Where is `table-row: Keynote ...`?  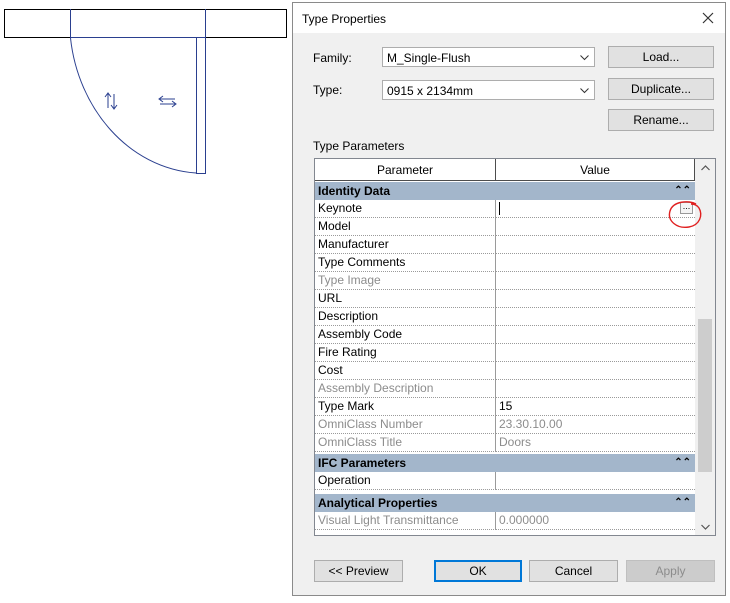 table-row: Keynote ... is located at coordinates (505, 209).